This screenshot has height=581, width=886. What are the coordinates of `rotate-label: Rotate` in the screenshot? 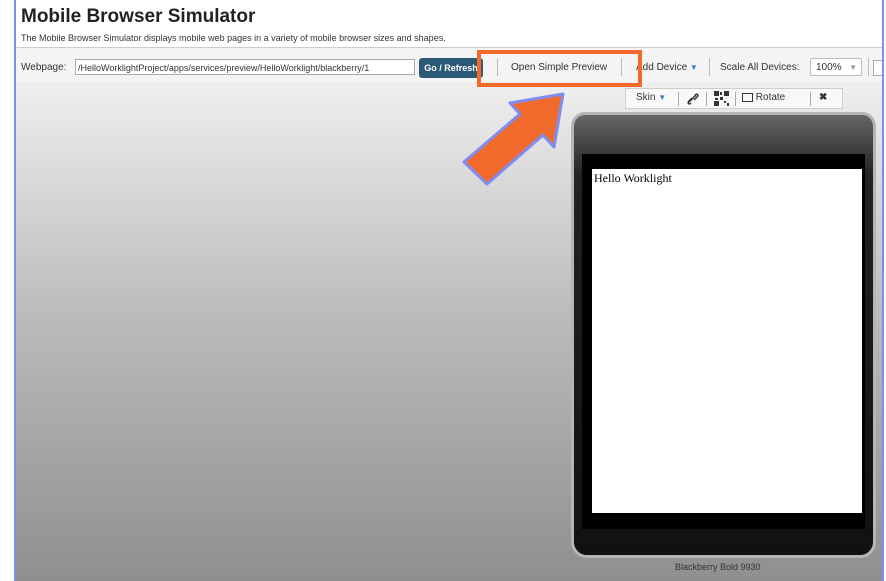 It's located at (770, 97).